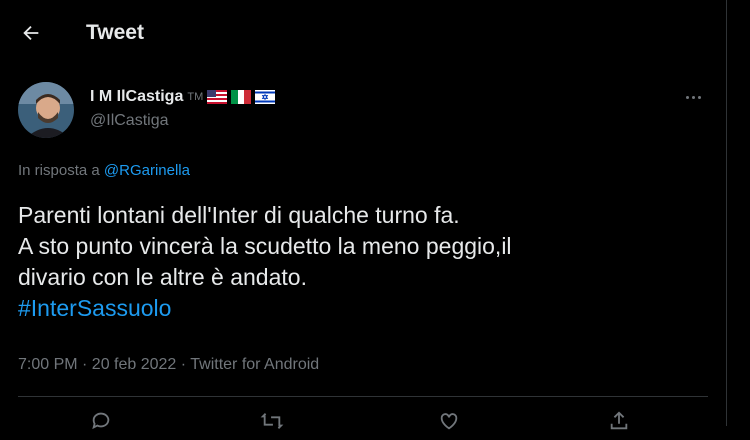  What do you see at coordinates (195, 97) in the screenshot?
I see `trademark-mark: TM` at bounding box center [195, 97].